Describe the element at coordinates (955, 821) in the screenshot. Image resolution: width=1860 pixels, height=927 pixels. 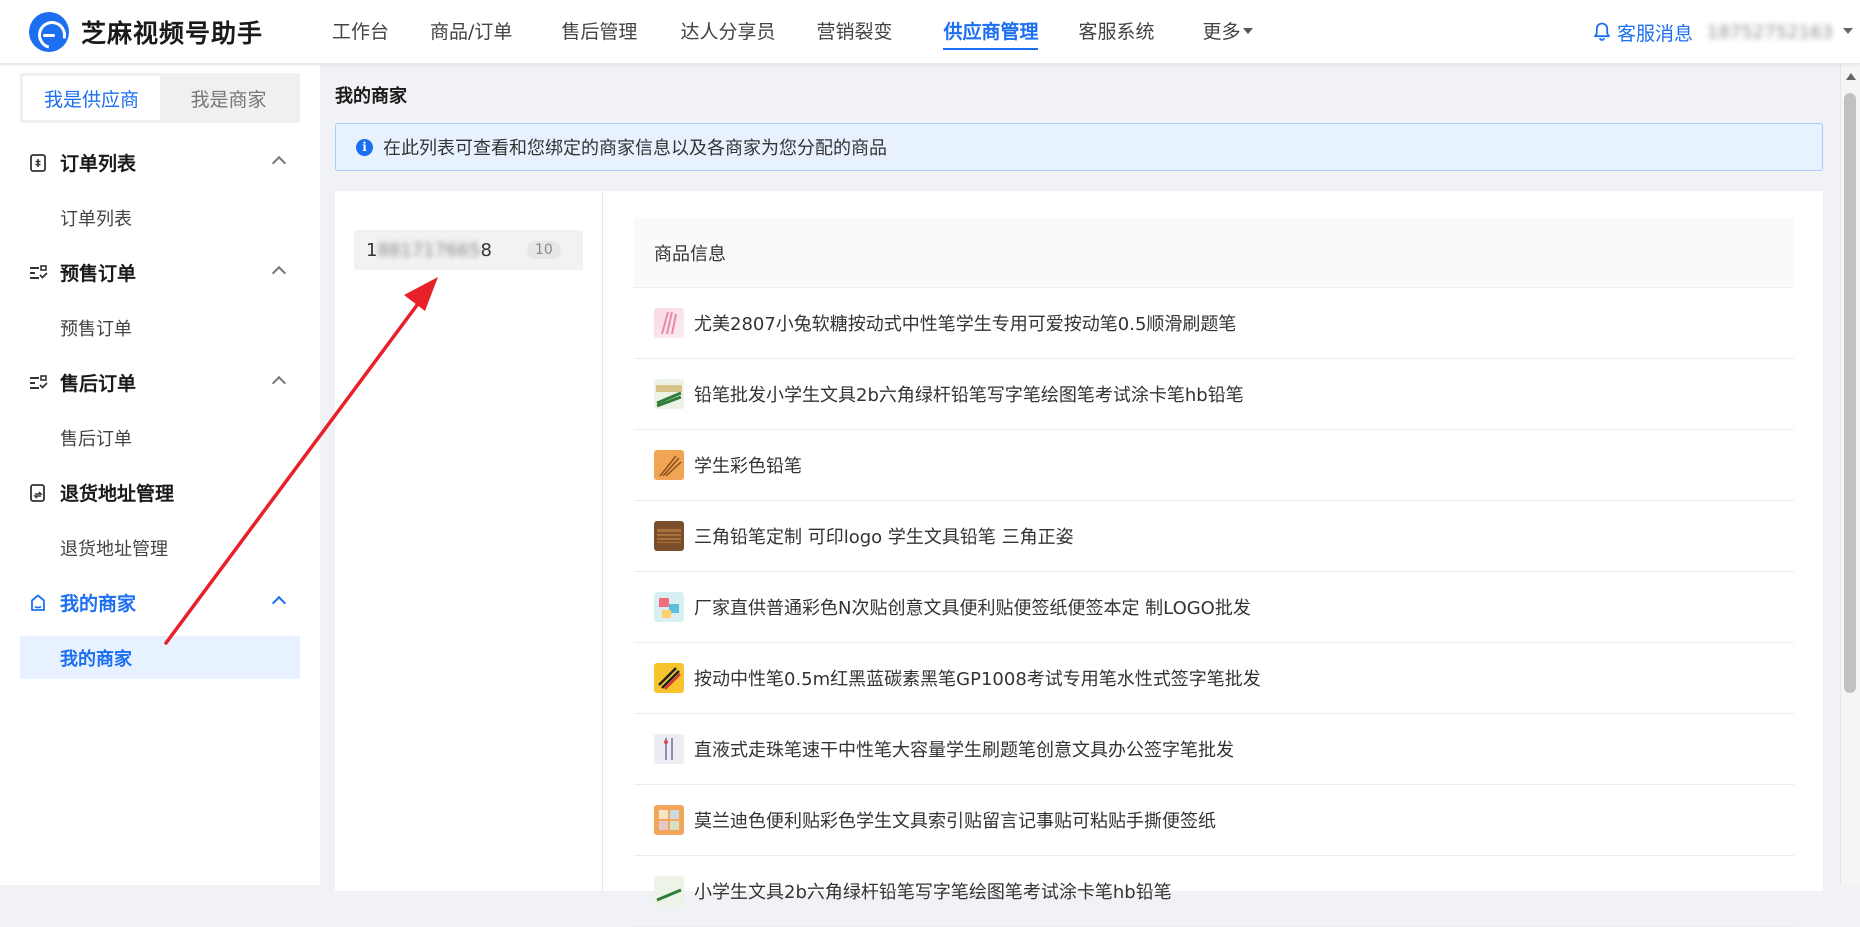
I see `product-name: 莫兰迪色便利贴彩色学生文具索引贴留言记事贴可粘贴手撕便签纸` at that location.